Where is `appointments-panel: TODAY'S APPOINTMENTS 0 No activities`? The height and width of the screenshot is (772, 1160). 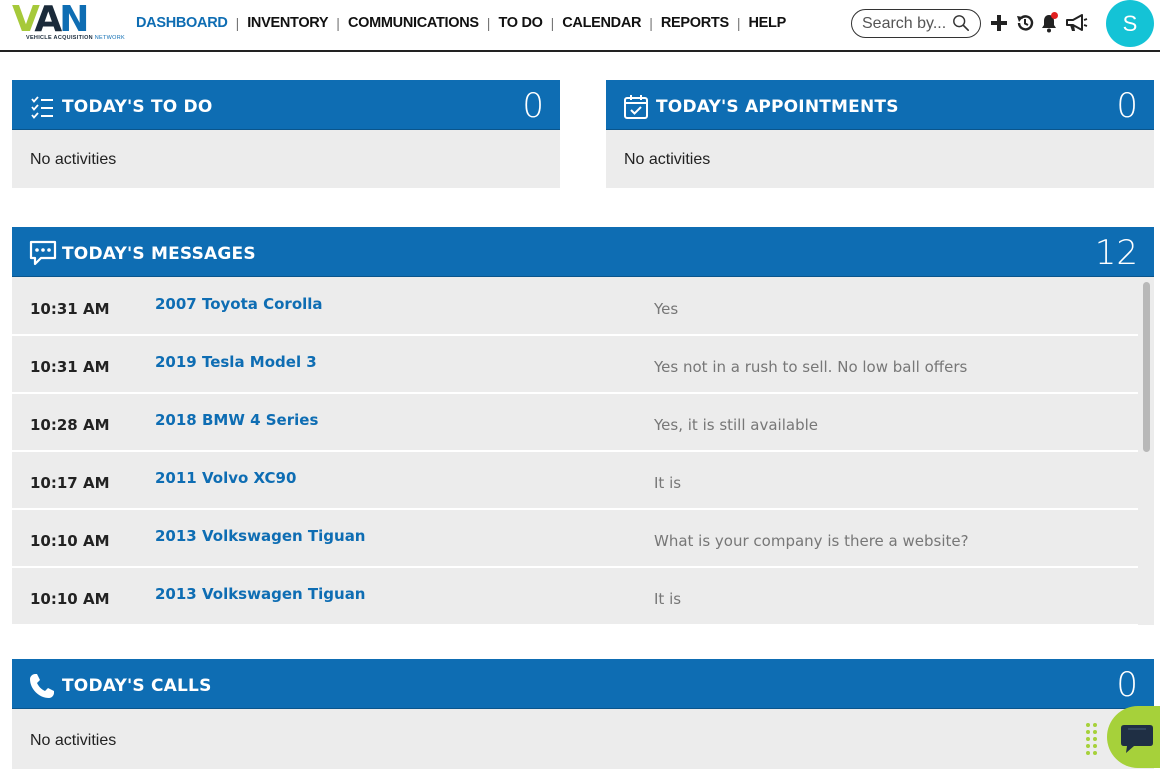
appointments-panel: TODAY'S APPOINTMENTS 0 No activities is located at coordinates (880, 134).